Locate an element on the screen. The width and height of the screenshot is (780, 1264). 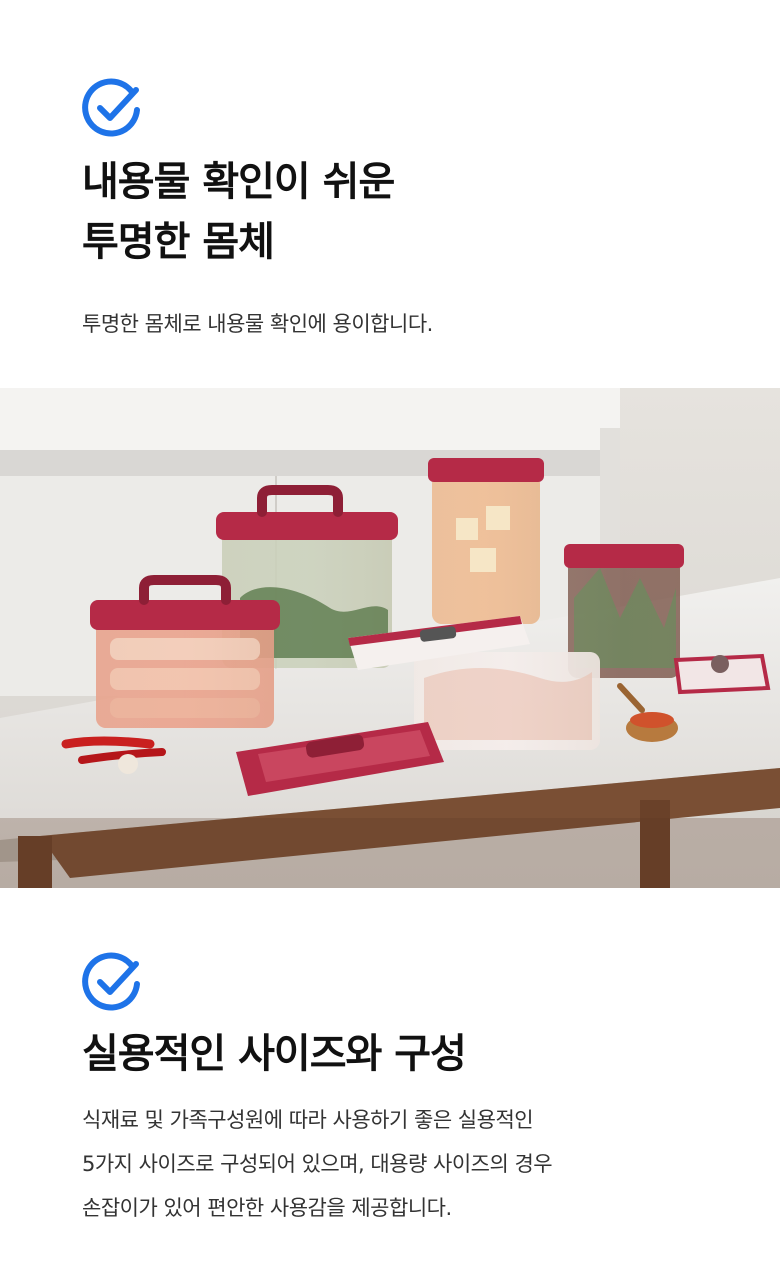
feature-title: 실용적인 사이즈와 구성 is located at coordinates (274, 1054).